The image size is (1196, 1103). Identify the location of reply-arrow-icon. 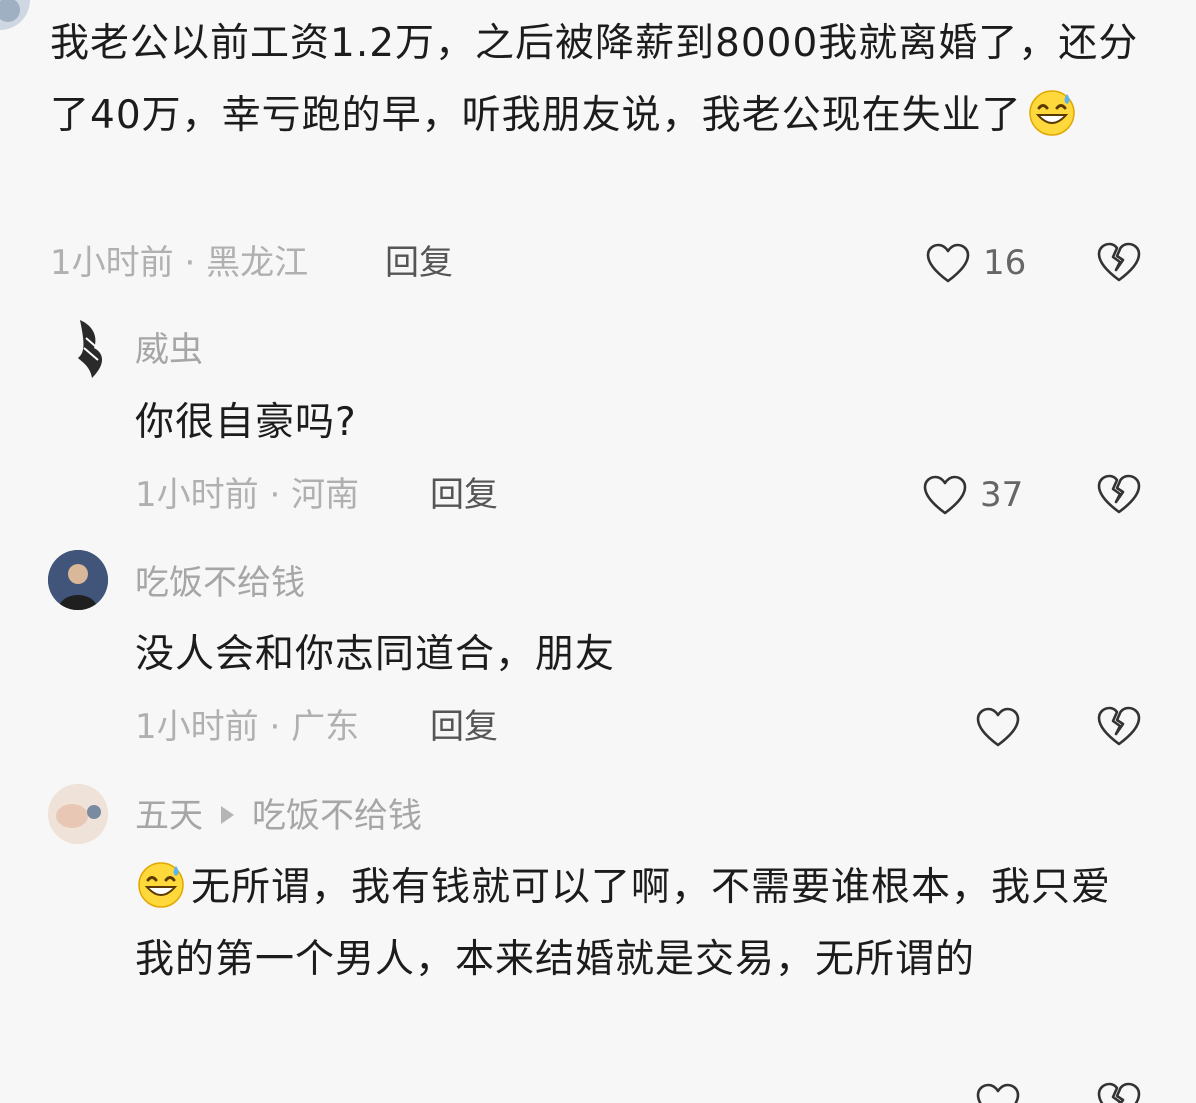
(227, 814).